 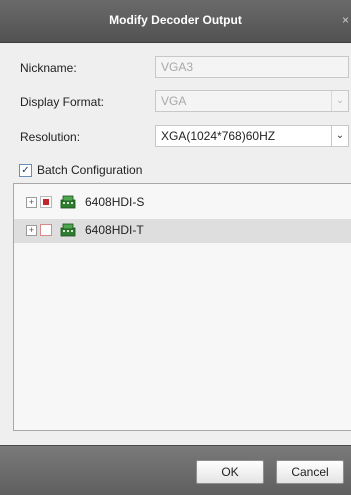 What do you see at coordinates (25, 170) in the screenshot?
I see `check-icon: ✓` at bounding box center [25, 170].